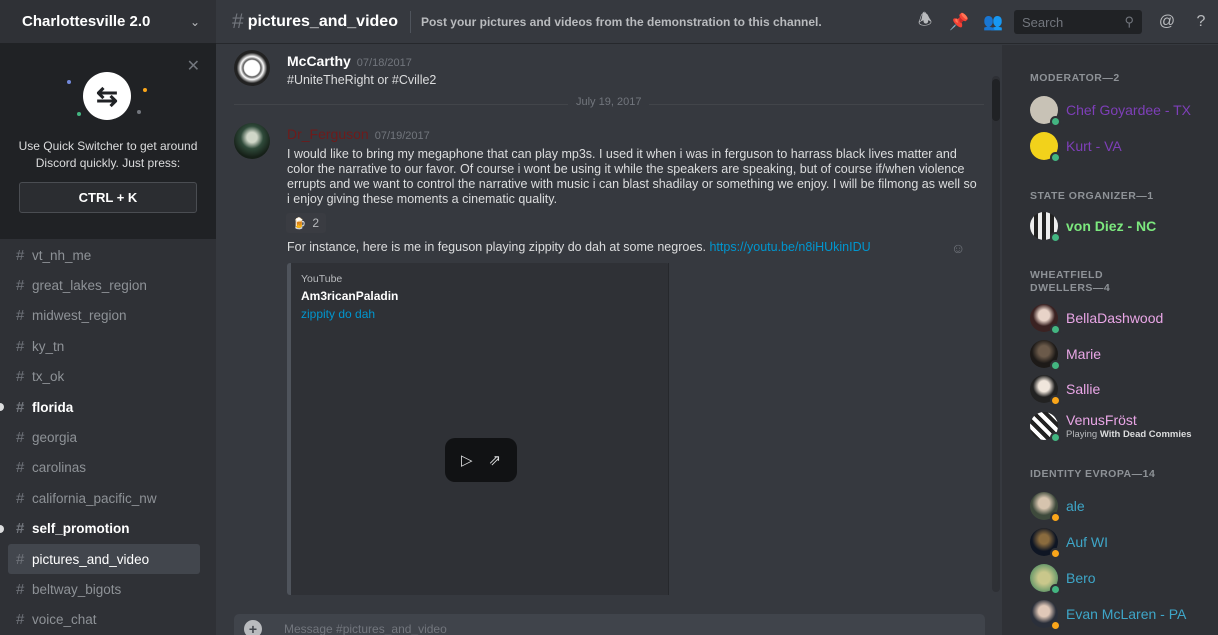  I want to click on member-name: Marie, so click(1084, 354).